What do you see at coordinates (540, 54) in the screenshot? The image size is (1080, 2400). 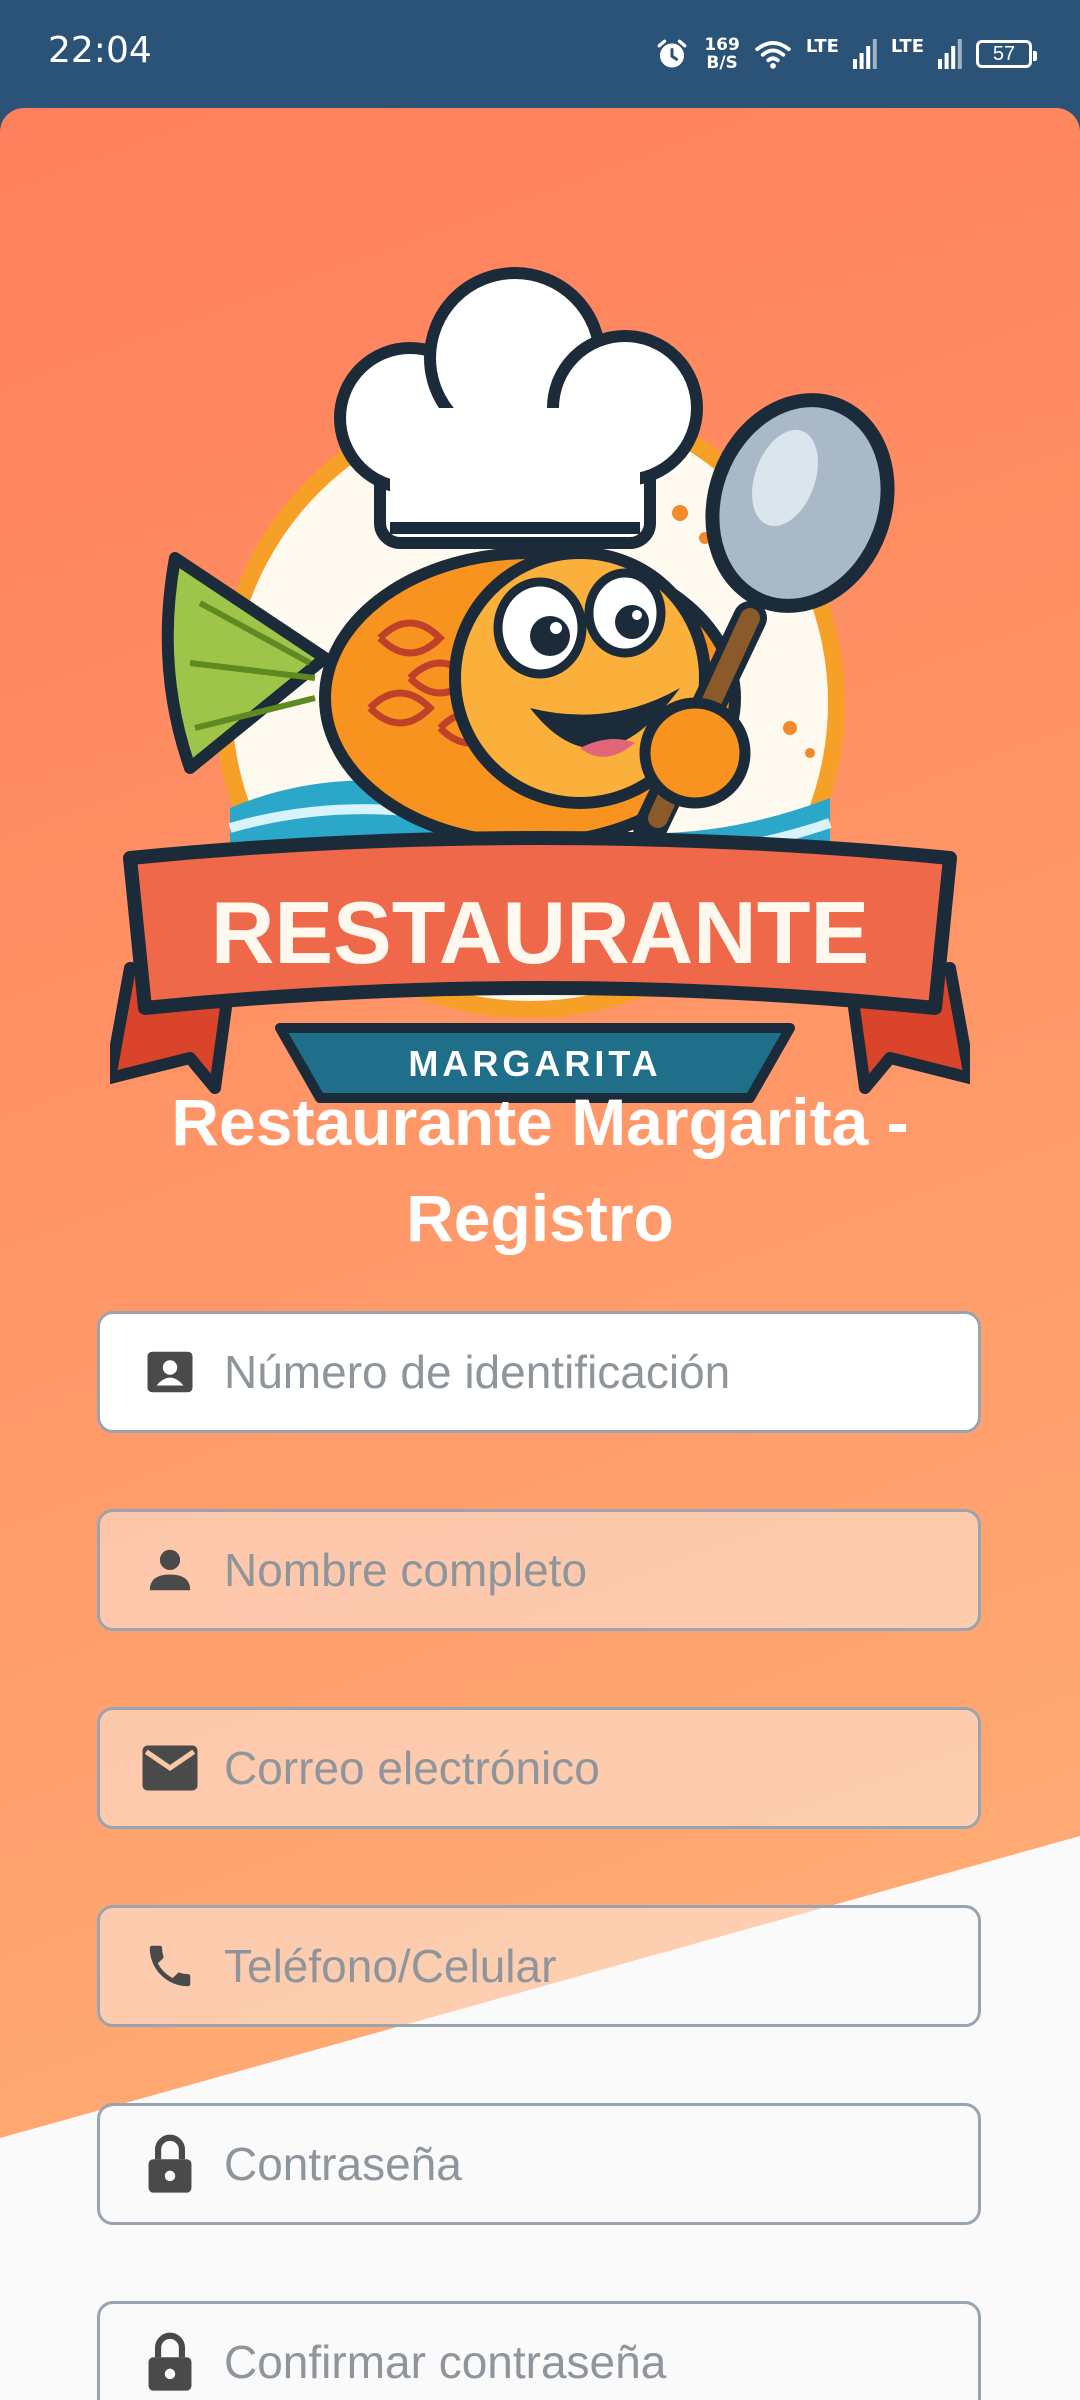 I see `status-bar: 22:04 169 B/S LTE LTE 57` at bounding box center [540, 54].